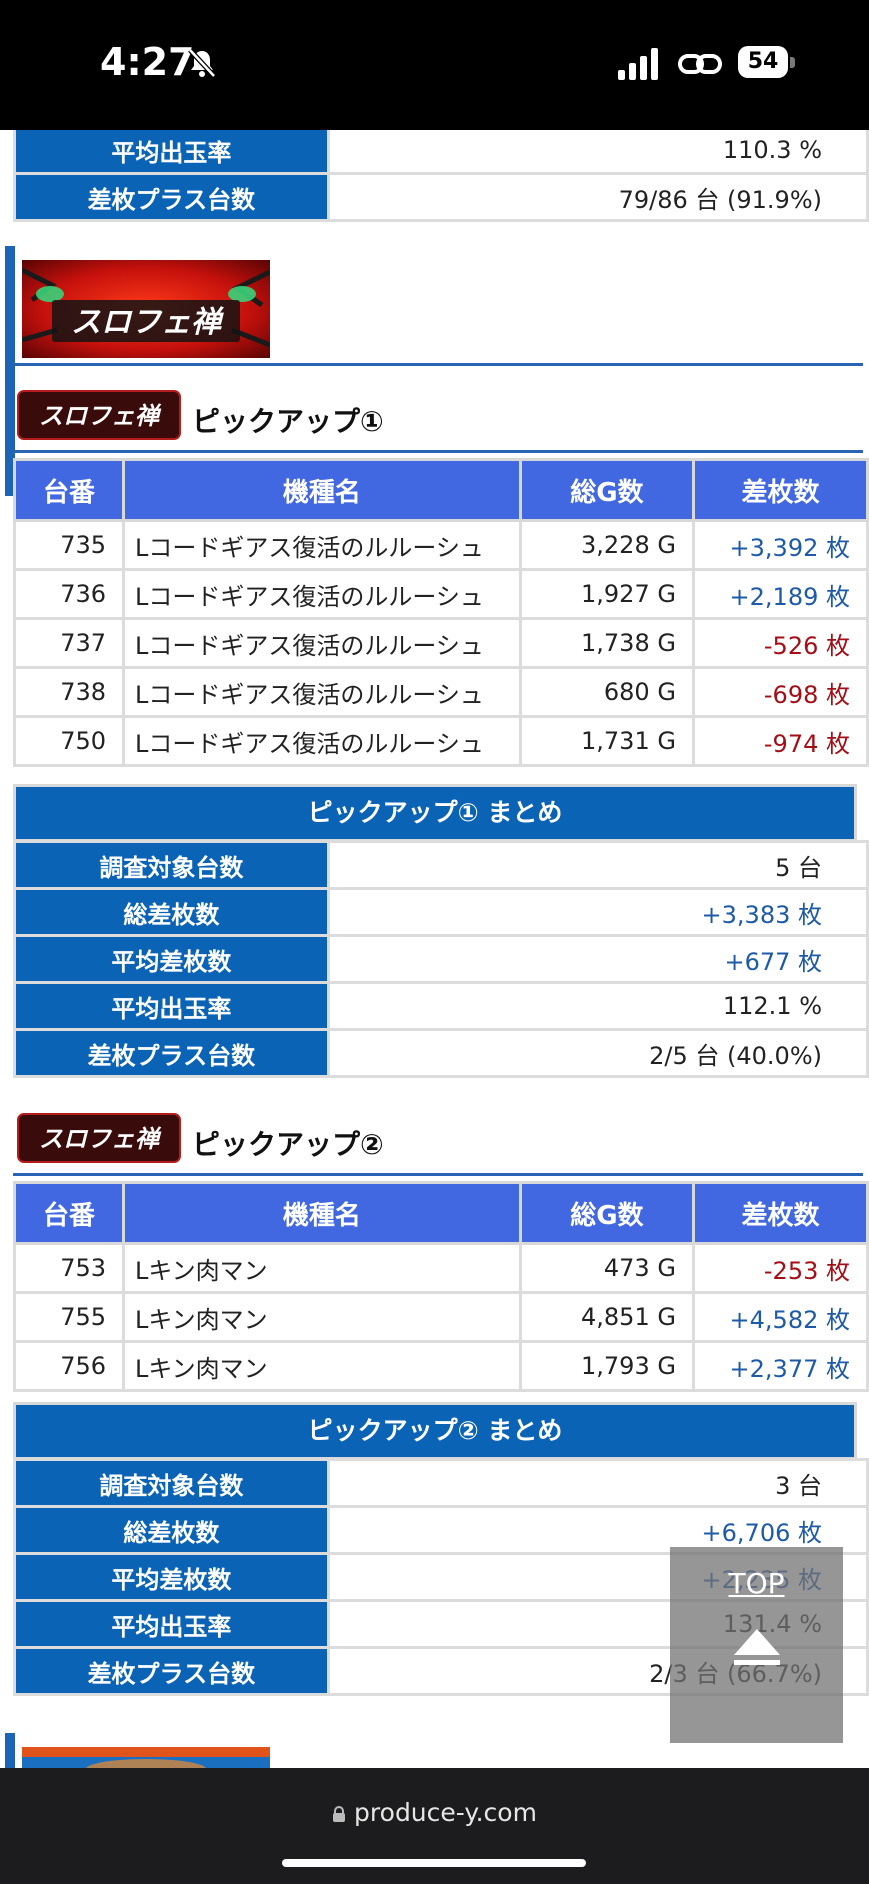 The width and height of the screenshot is (869, 1884). Describe the element at coordinates (606, 594) in the screenshot. I see `total-games: 1,927 G` at that location.